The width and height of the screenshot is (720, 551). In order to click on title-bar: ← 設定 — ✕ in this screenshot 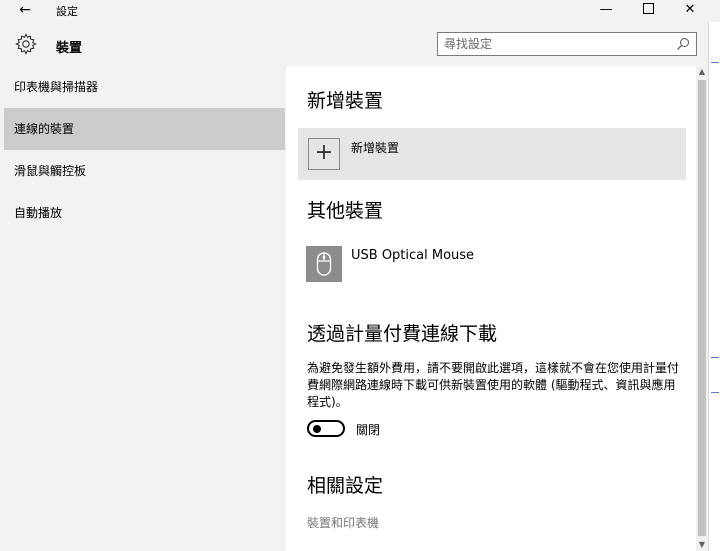, I will do `click(360, 11)`.